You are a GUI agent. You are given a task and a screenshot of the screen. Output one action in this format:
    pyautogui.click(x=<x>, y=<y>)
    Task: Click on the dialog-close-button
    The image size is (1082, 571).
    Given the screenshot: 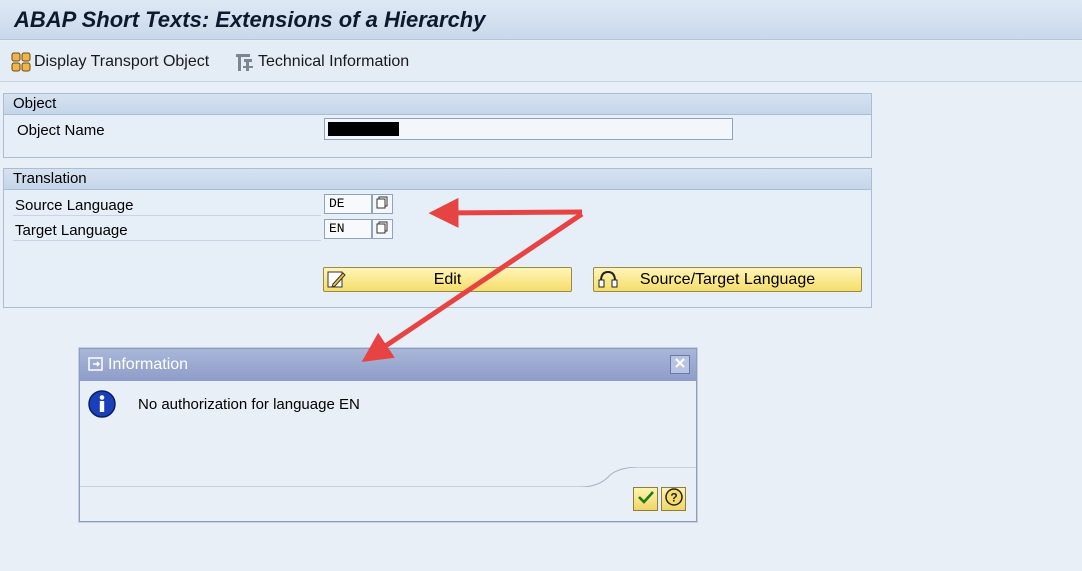 What is the action you would take?
    pyautogui.click(x=680, y=364)
    